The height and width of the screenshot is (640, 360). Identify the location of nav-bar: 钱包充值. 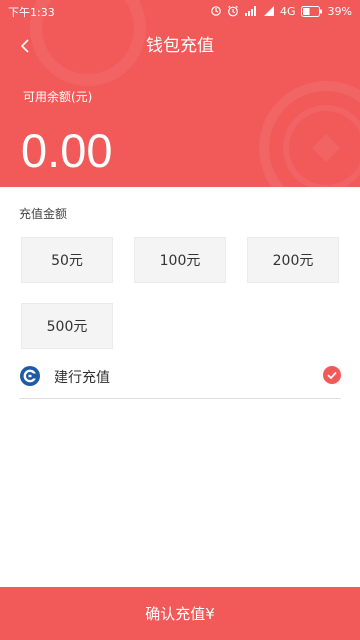
(180, 46).